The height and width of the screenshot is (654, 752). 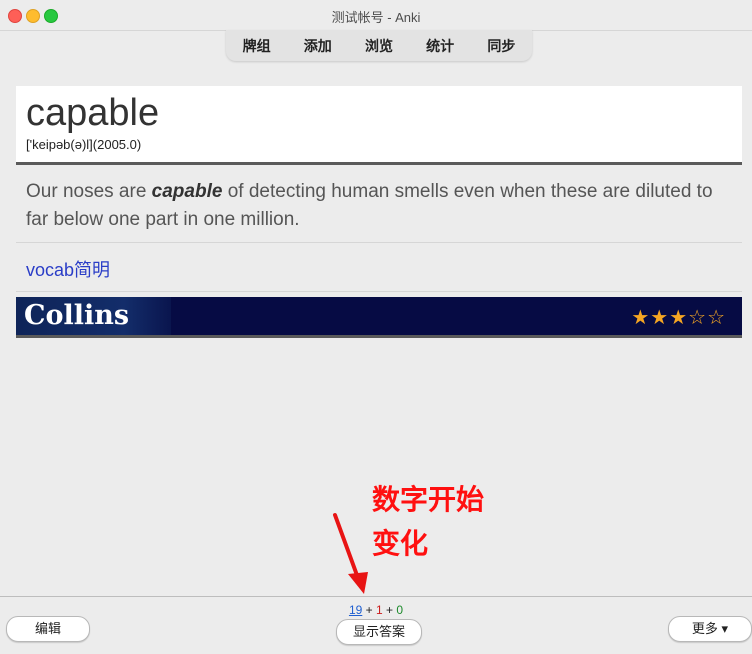 What do you see at coordinates (84, 144) in the screenshot?
I see `card-phonetic: ['keipəb(ə)l](2005.0)` at bounding box center [84, 144].